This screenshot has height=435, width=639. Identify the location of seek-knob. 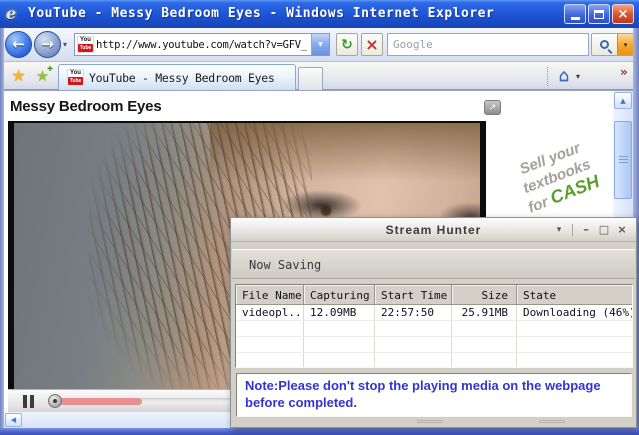
(55, 401).